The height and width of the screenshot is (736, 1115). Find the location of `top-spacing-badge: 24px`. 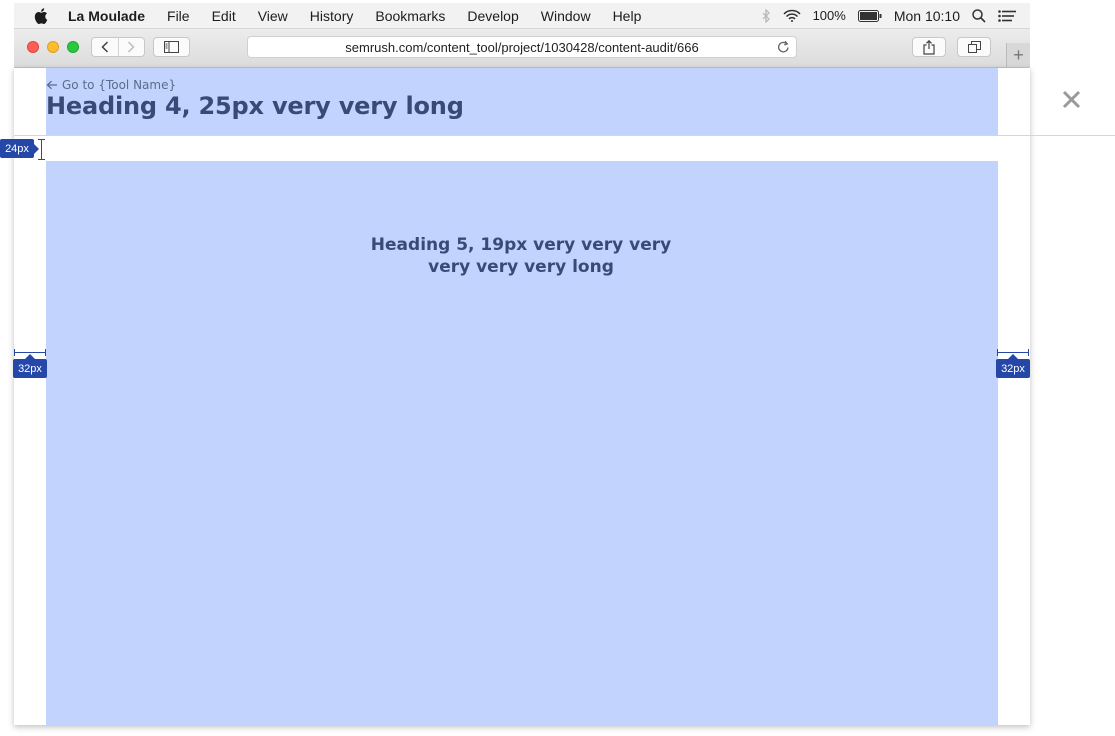

top-spacing-badge: 24px is located at coordinates (19, 148).